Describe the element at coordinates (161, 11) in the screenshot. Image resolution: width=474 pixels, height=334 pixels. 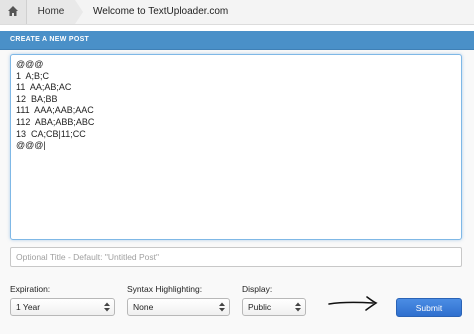
I see `breadcrumb-current-page: Welcome to TextUploader.com` at that location.